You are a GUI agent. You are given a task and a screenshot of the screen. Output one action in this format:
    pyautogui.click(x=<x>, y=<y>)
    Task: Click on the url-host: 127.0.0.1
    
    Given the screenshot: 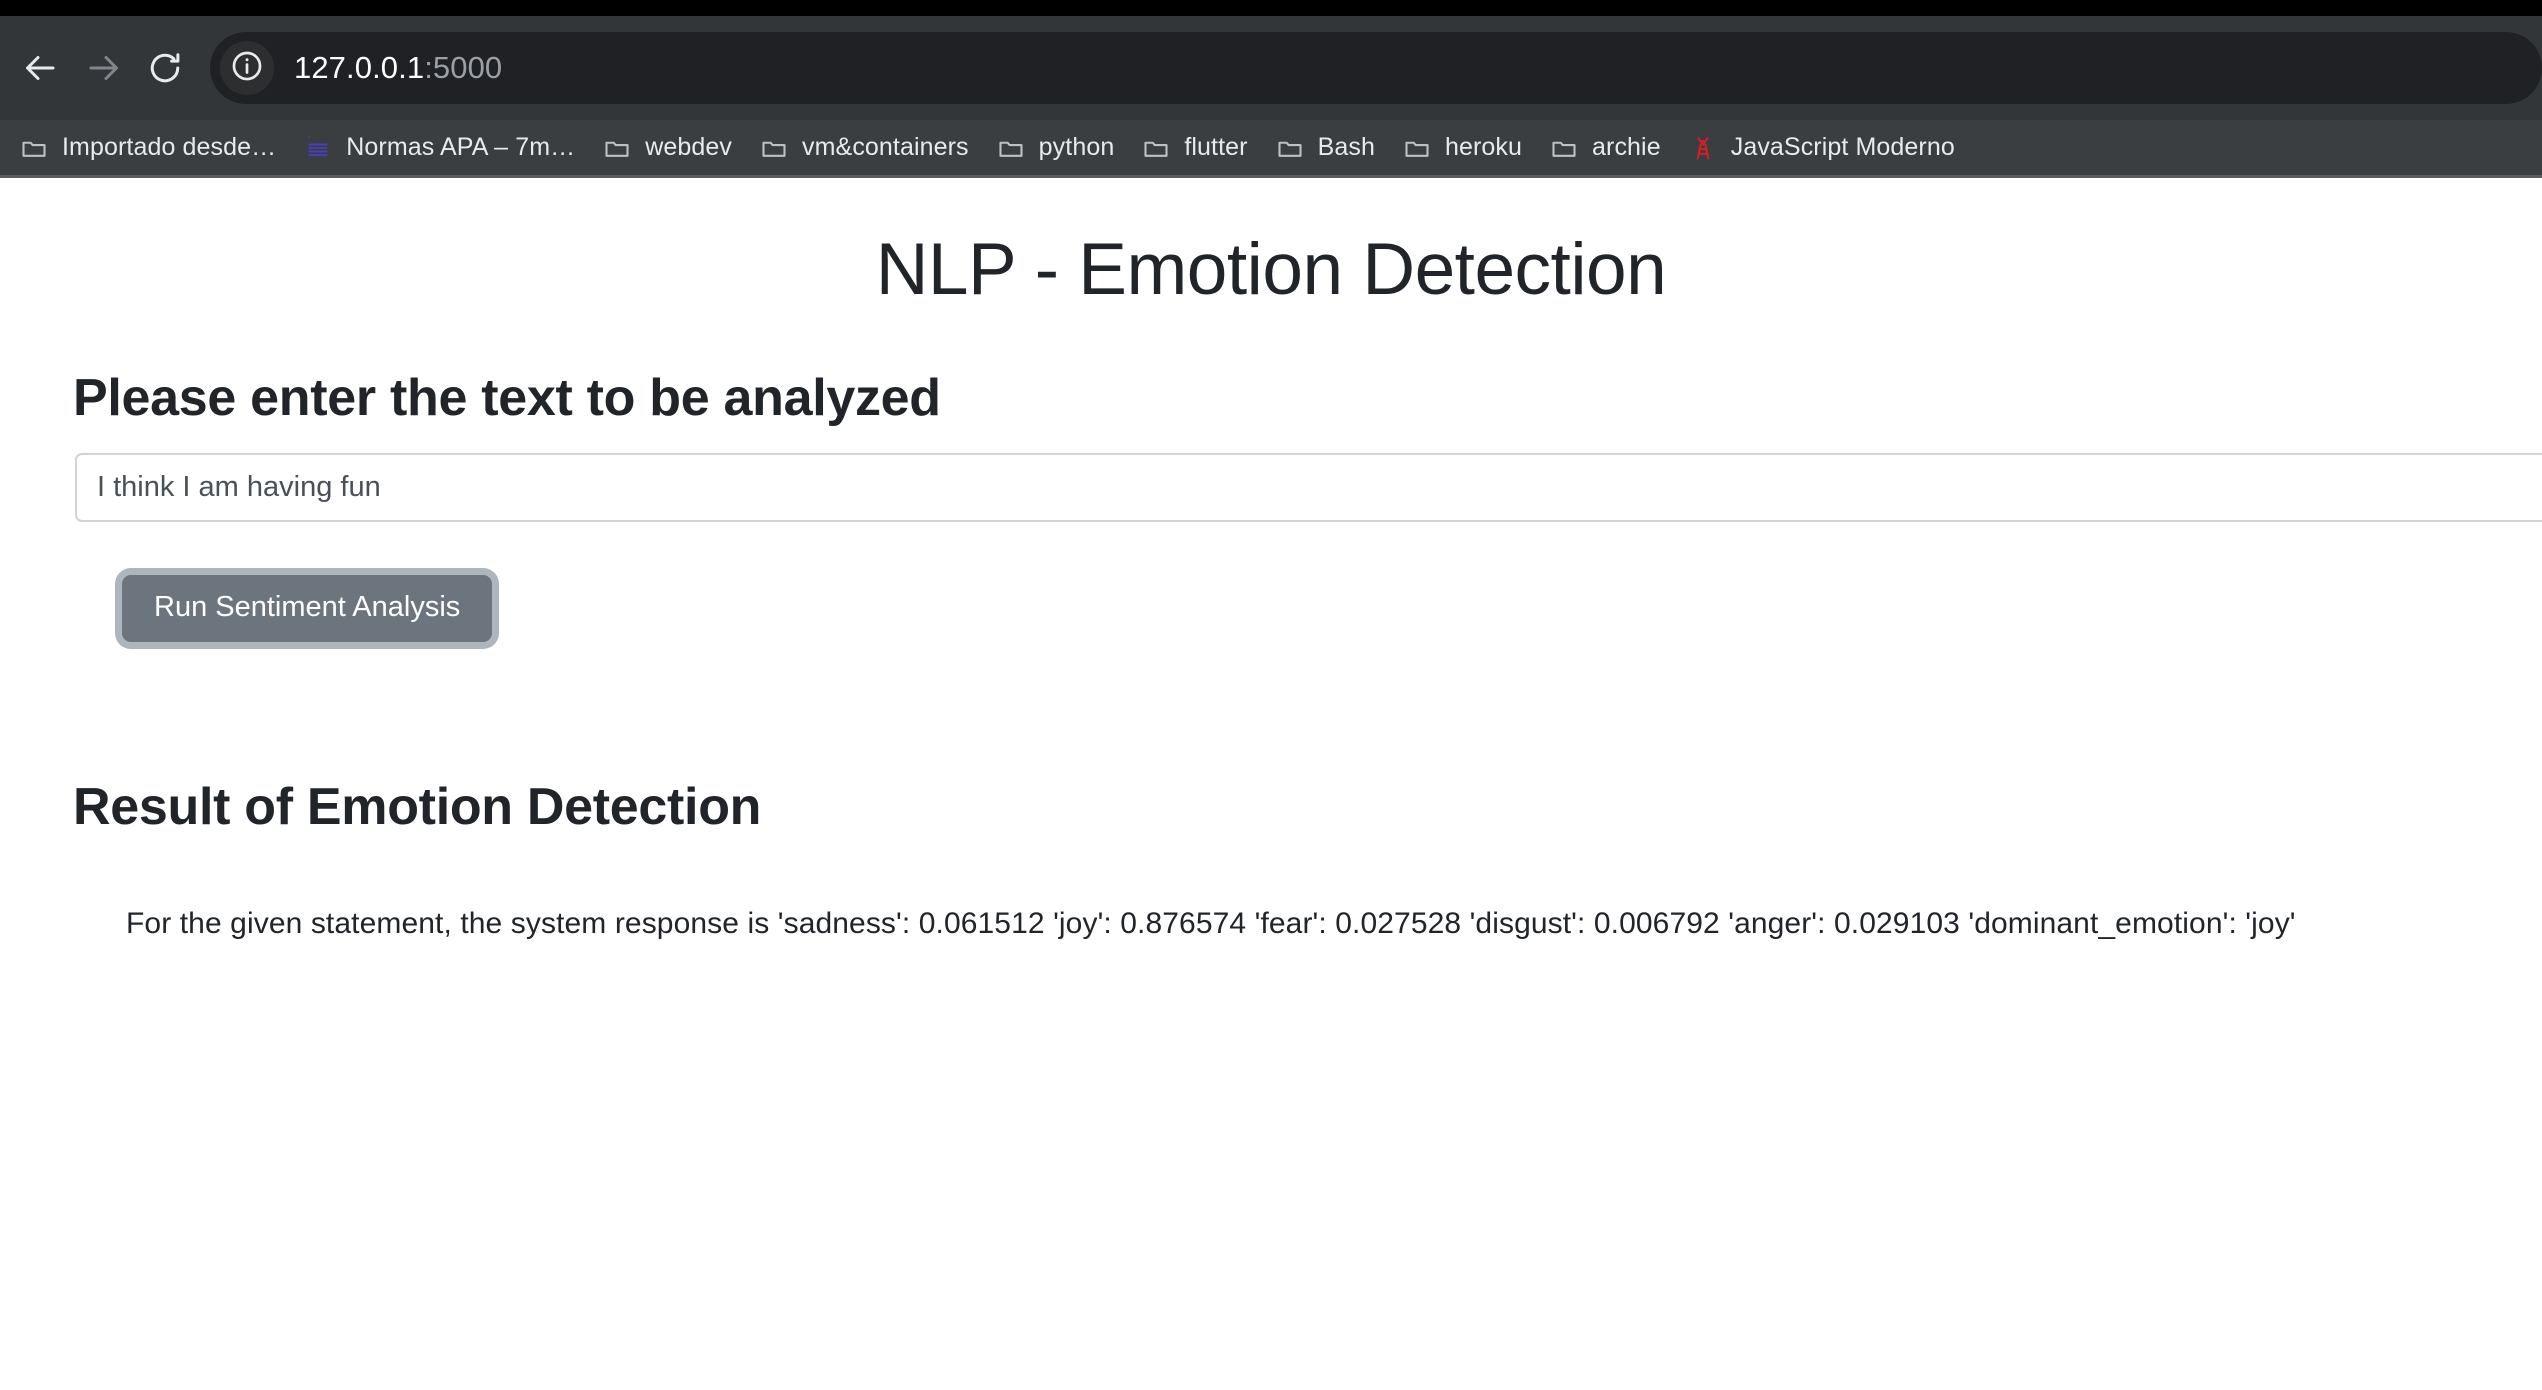 What is the action you would take?
    pyautogui.click(x=359, y=67)
    